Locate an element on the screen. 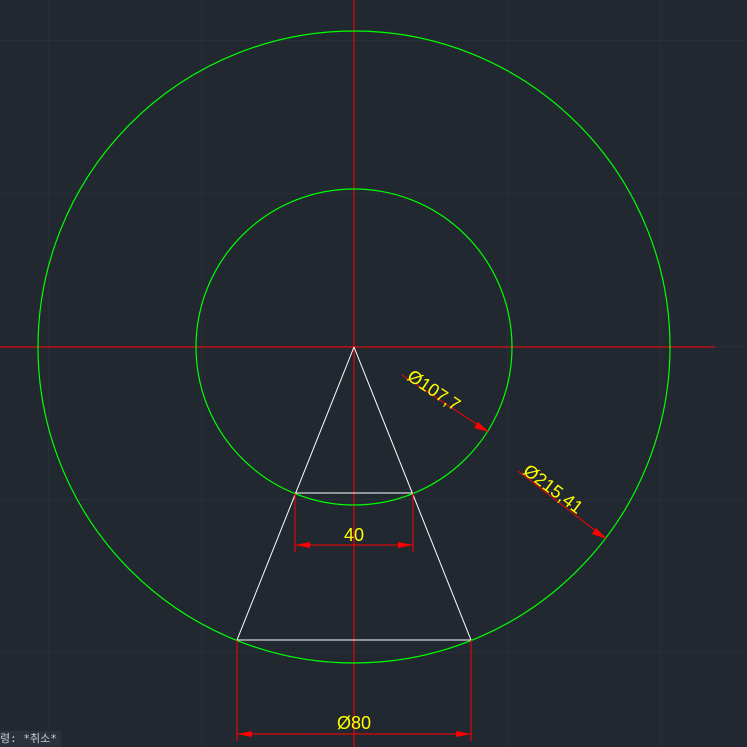 The height and width of the screenshot is (747, 747). chord-dim-text: 40 is located at coordinates (354, 535).